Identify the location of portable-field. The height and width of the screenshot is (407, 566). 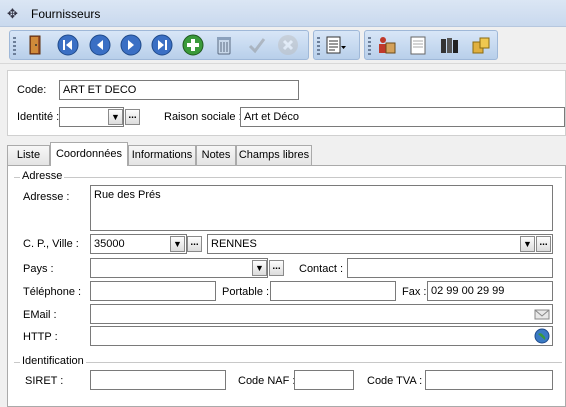
(333, 291).